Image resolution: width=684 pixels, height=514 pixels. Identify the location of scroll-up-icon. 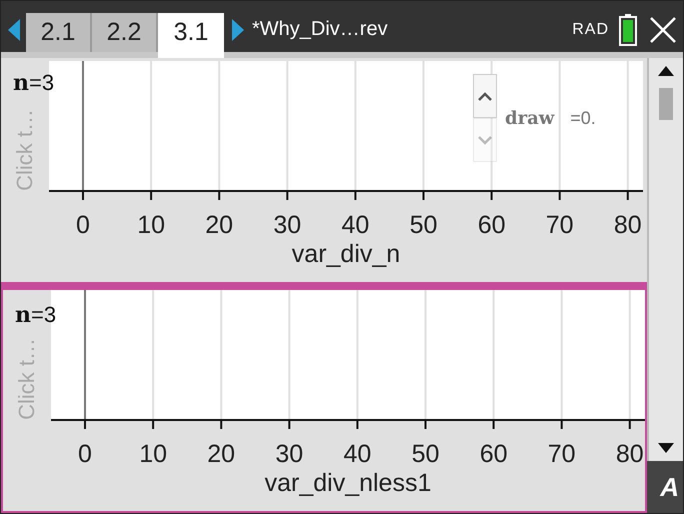
(666, 71).